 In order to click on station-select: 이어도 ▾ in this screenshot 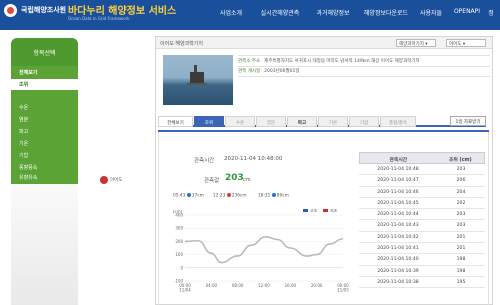, I will do `click(466, 43)`.